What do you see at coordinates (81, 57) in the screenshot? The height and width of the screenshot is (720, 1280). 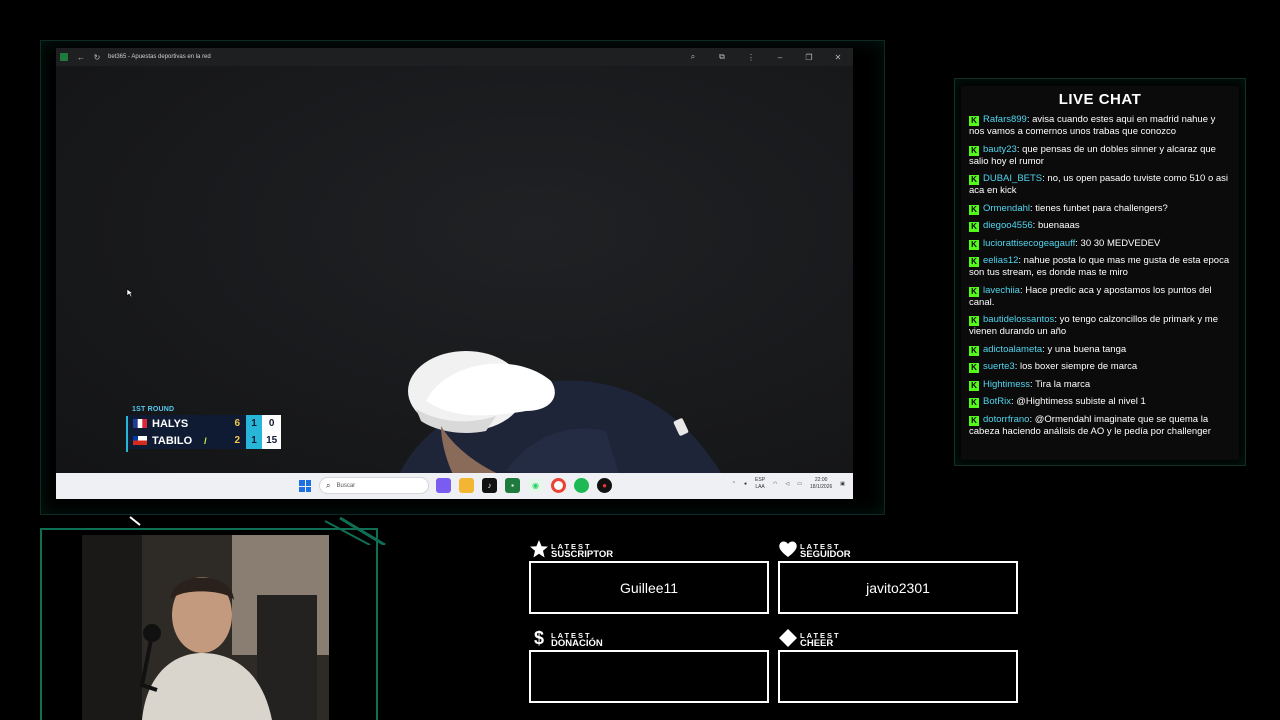 I see `back-icon: ←` at bounding box center [81, 57].